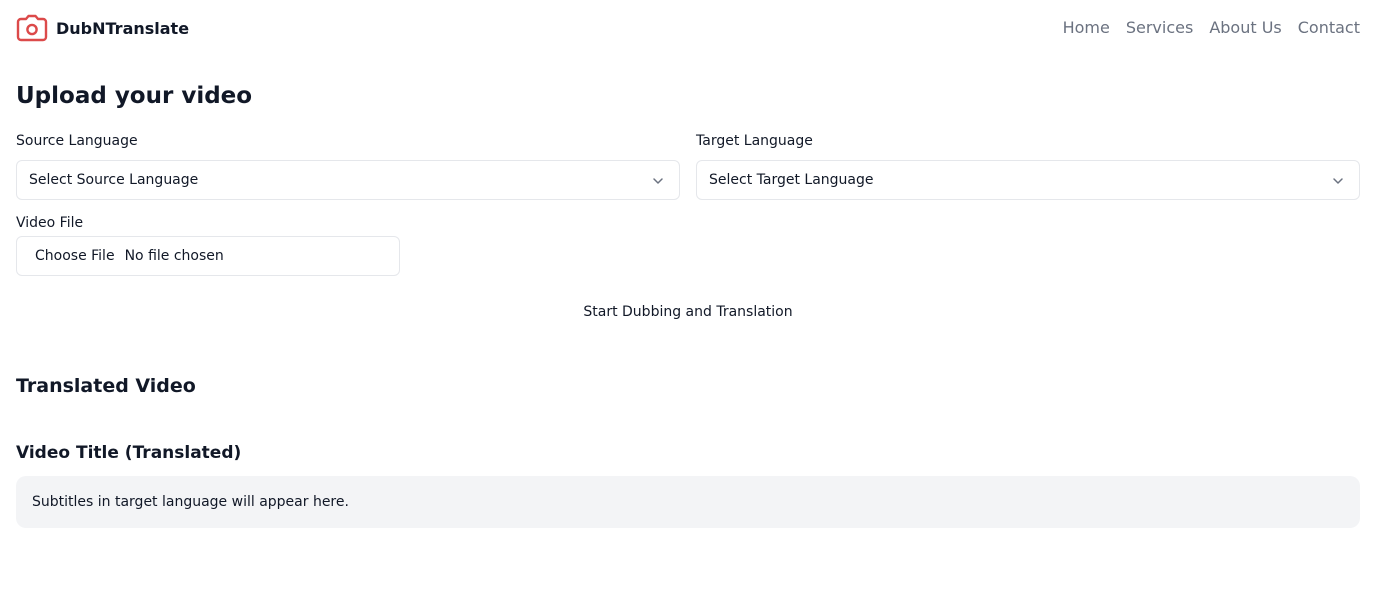 The image size is (1376, 600). What do you see at coordinates (174, 256) in the screenshot?
I see `file-status: No file chosen` at bounding box center [174, 256].